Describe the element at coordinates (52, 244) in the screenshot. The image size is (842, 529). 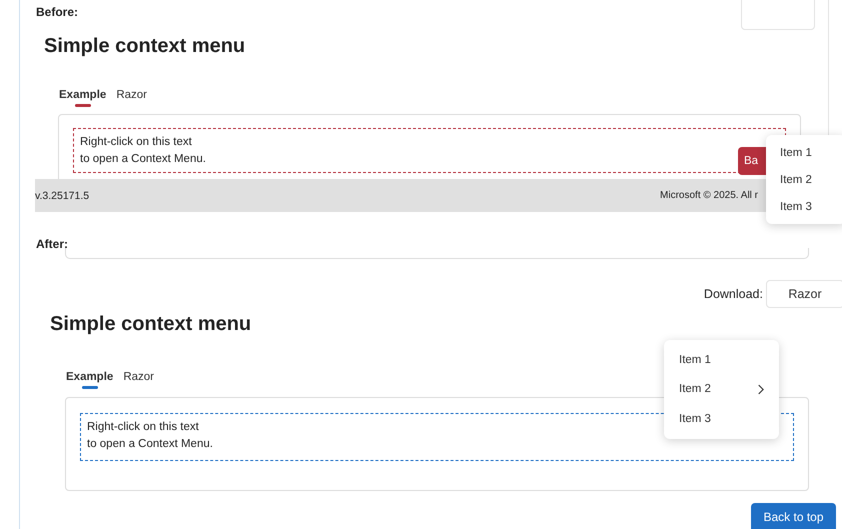
I see `section-label: After:` at that location.